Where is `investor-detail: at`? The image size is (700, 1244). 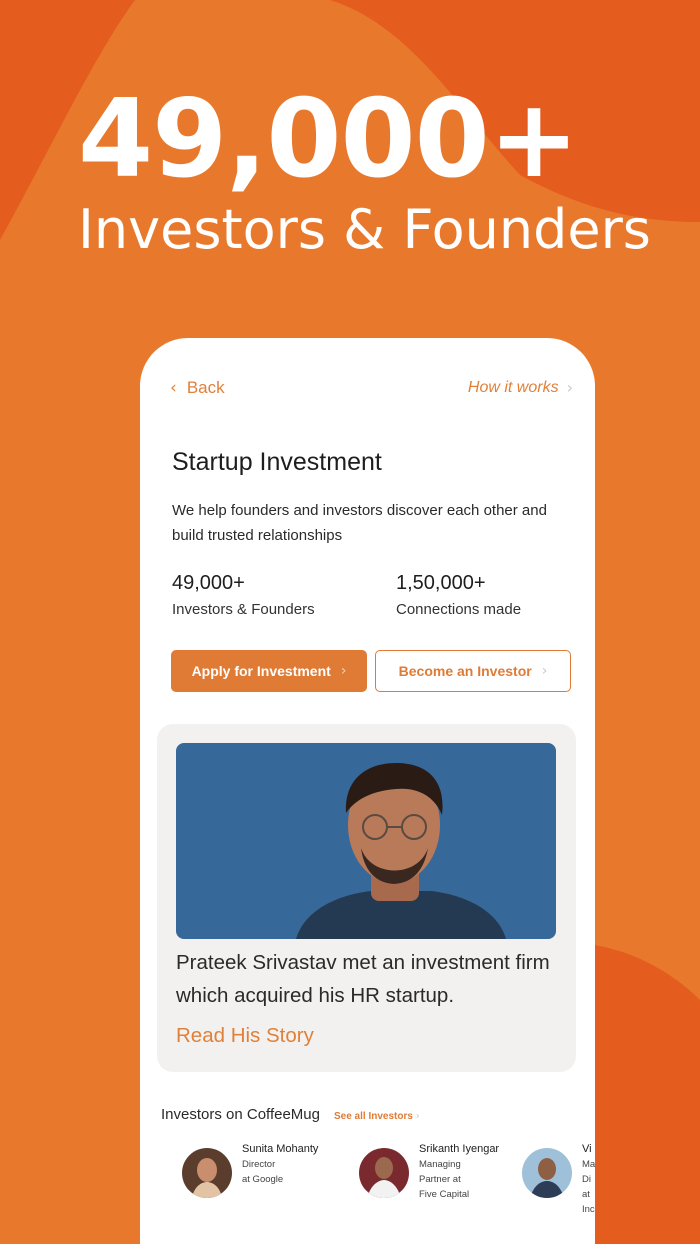 investor-detail: at is located at coordinates (586, 1194).